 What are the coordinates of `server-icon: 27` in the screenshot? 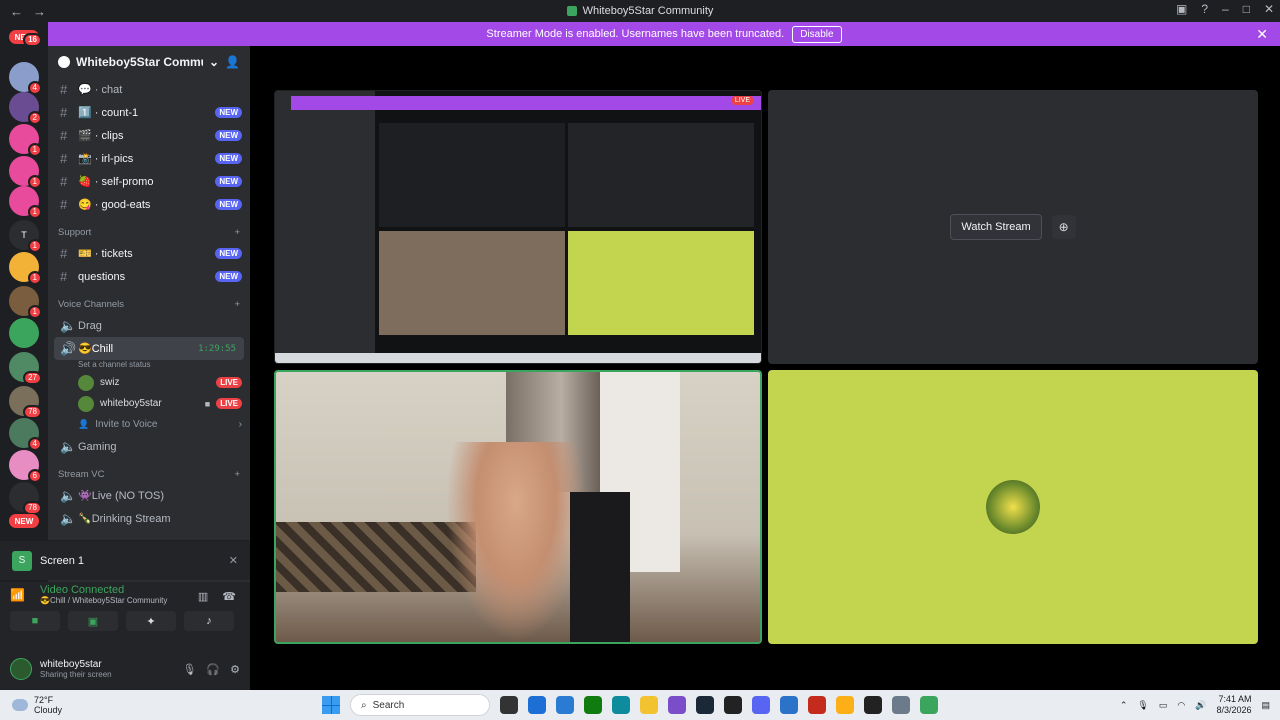 It's located at (25, 368).